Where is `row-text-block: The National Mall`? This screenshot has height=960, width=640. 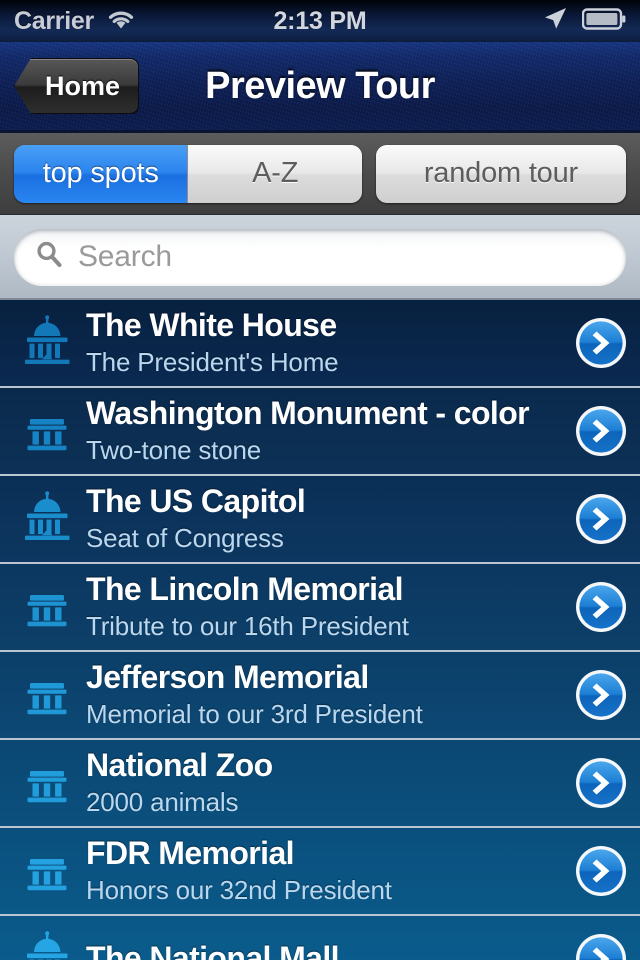 row-text-block: The National Mall is located at coordinates (324, 950).